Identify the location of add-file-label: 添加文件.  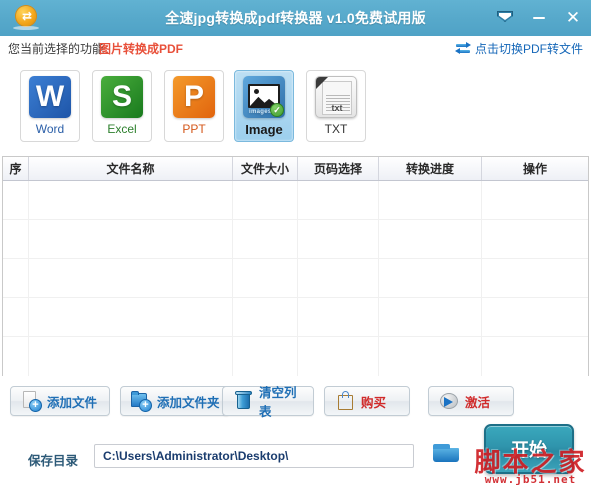
(72, 402).